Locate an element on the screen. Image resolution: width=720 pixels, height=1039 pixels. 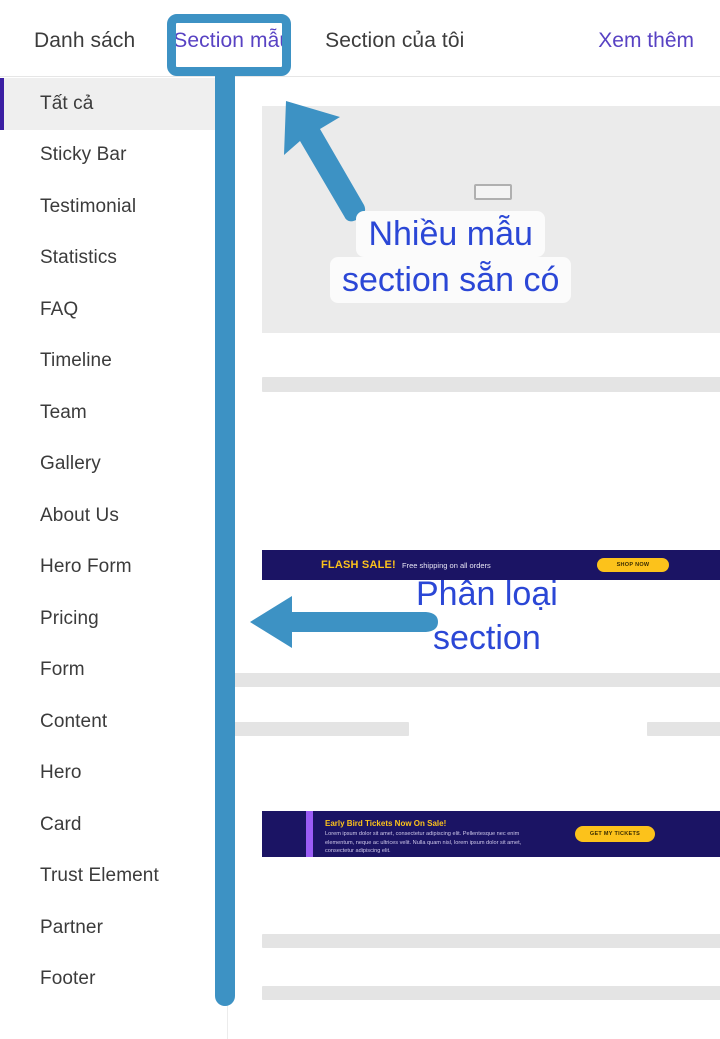
sidebar-item-label: Gallery is located at coordinates (70, 464).